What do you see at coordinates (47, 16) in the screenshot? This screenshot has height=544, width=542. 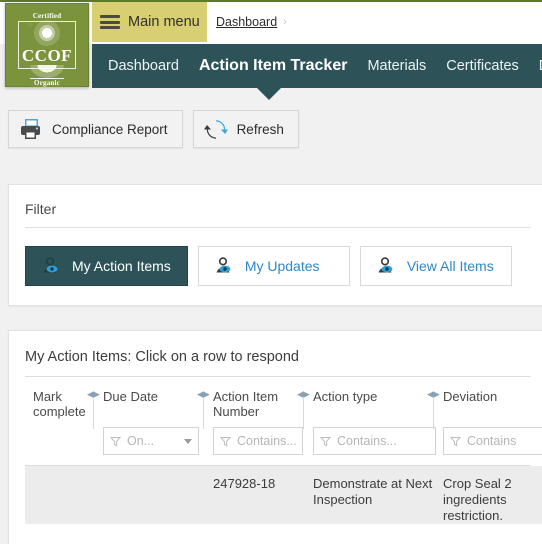 I see `logo-certified-text: Certified` at bounding box center [47, 16].